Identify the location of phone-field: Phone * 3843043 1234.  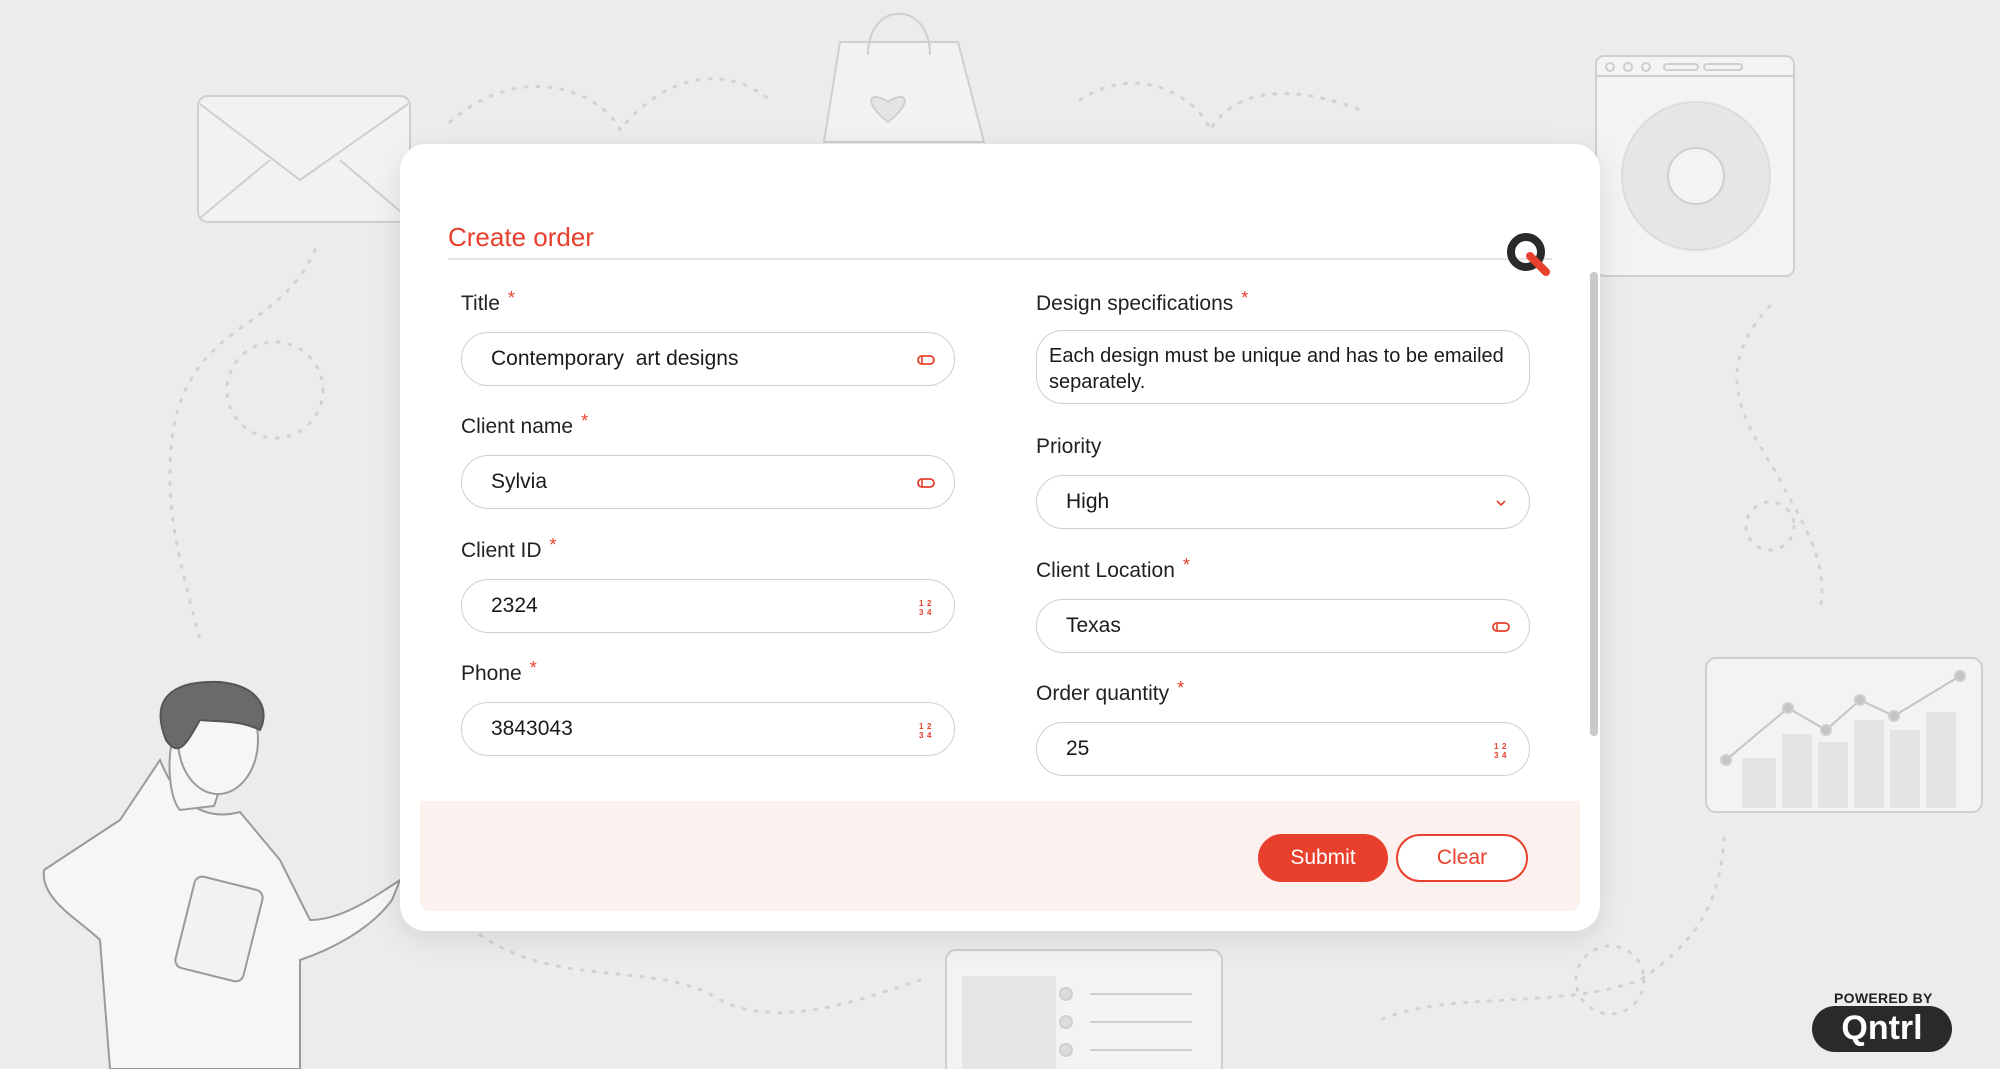
(708, 707).